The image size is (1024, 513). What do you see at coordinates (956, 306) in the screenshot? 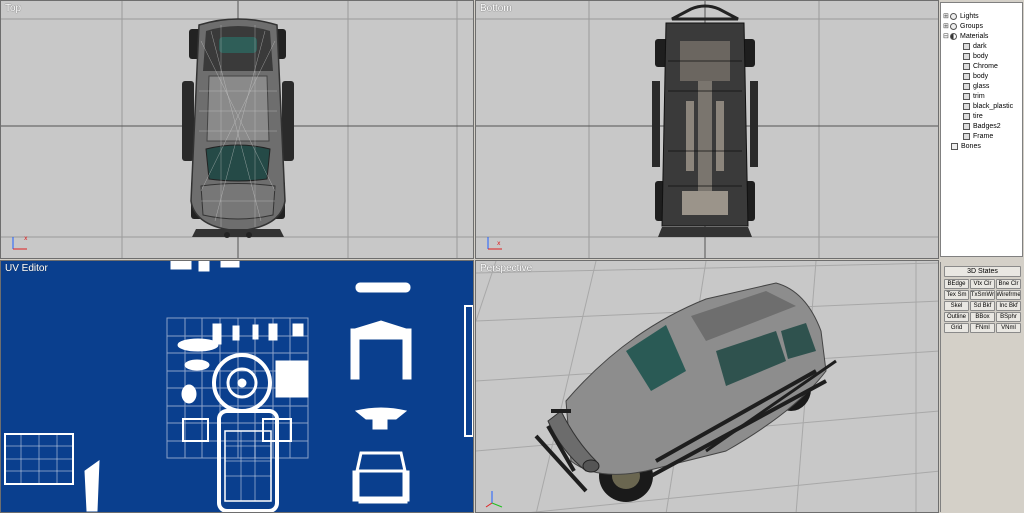
I see `toggle-skel-button: Skel` at bounding box center [956, 306].